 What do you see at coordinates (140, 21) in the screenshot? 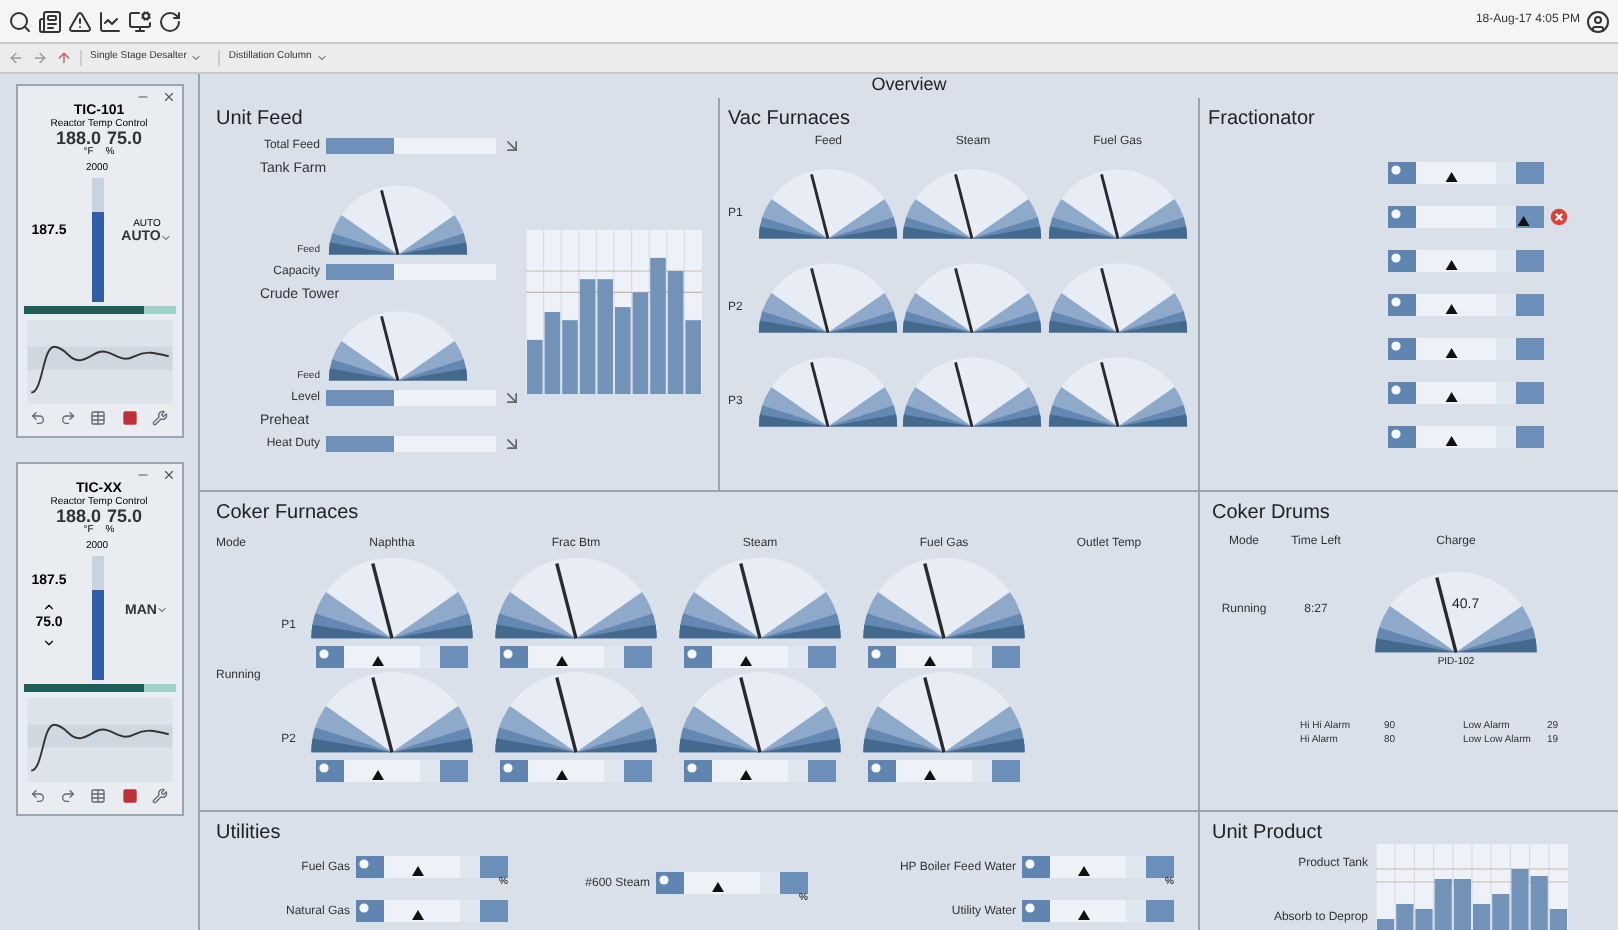
I see `monitor-icon` at bounding box center [140, 21].